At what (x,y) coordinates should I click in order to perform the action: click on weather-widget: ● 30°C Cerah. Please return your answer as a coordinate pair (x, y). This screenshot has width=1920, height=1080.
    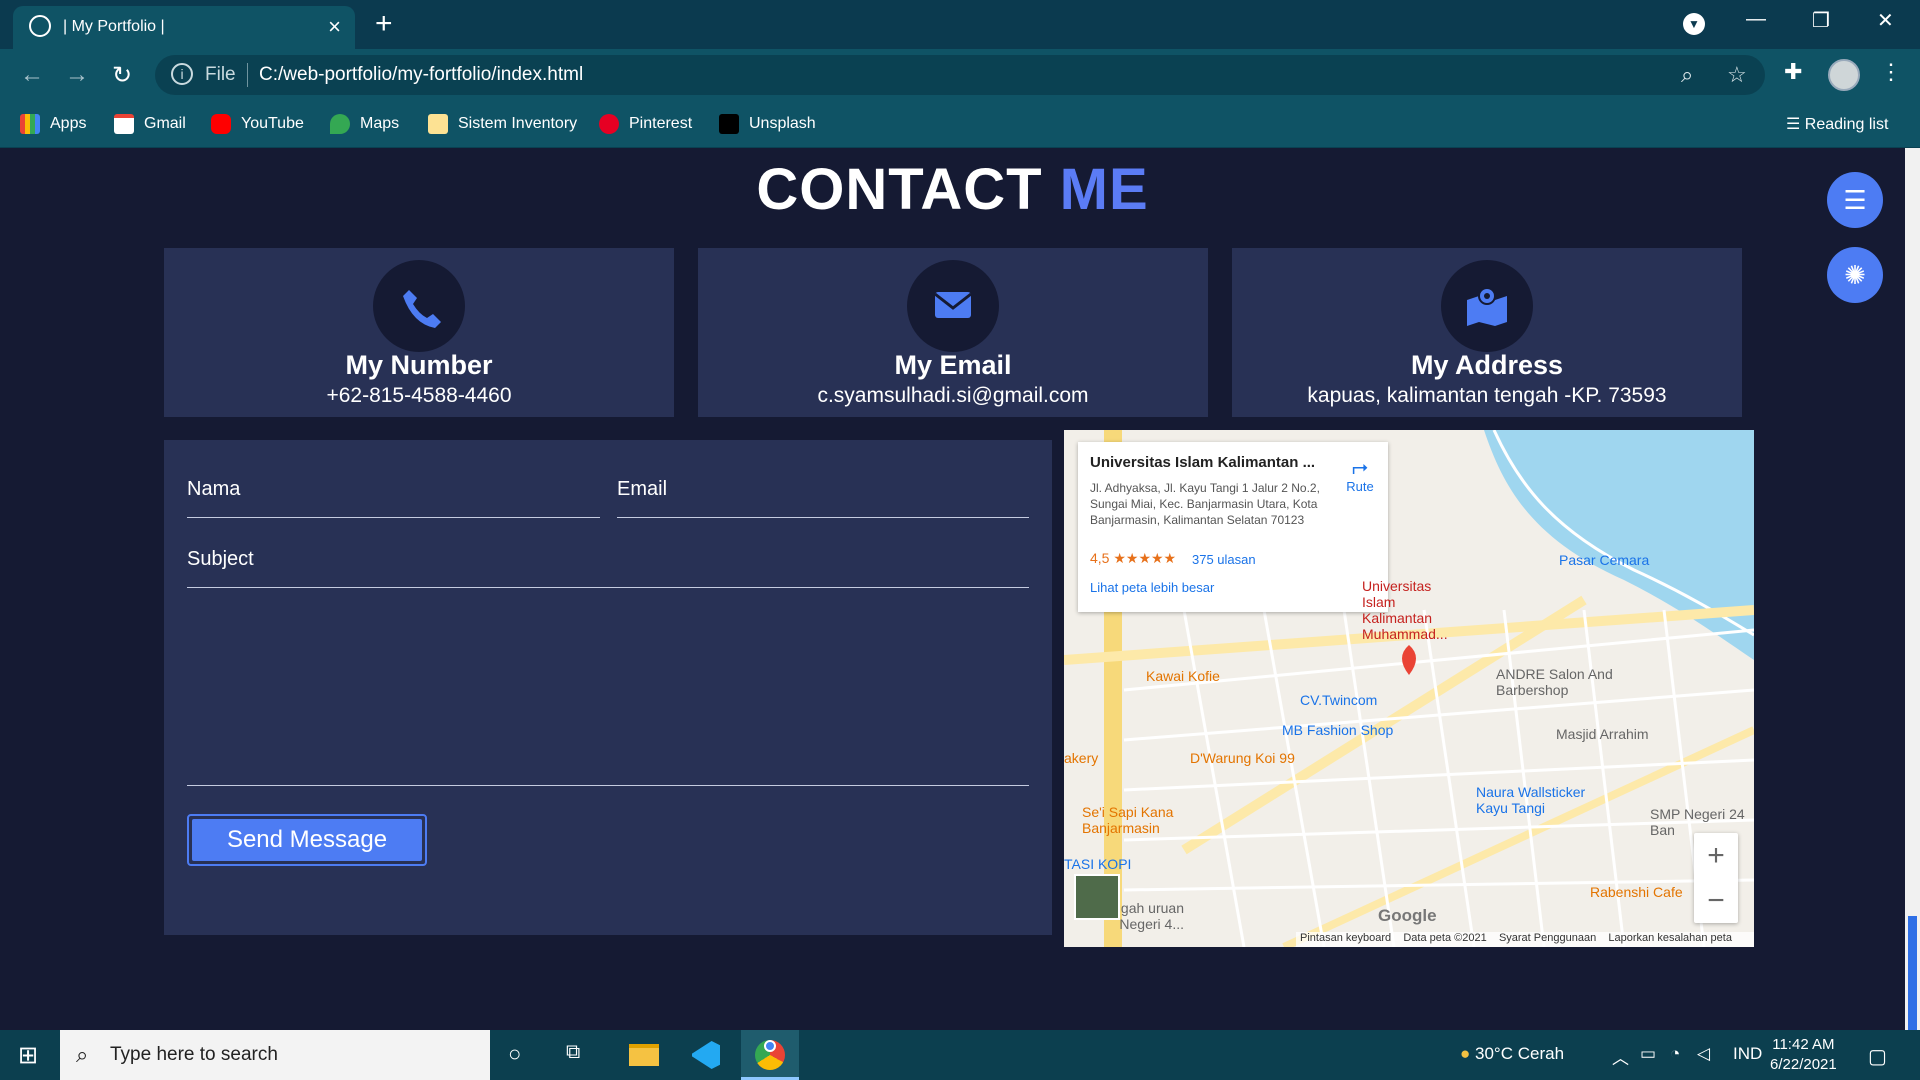
    Looking at the image, I should click on (1512, 1054).